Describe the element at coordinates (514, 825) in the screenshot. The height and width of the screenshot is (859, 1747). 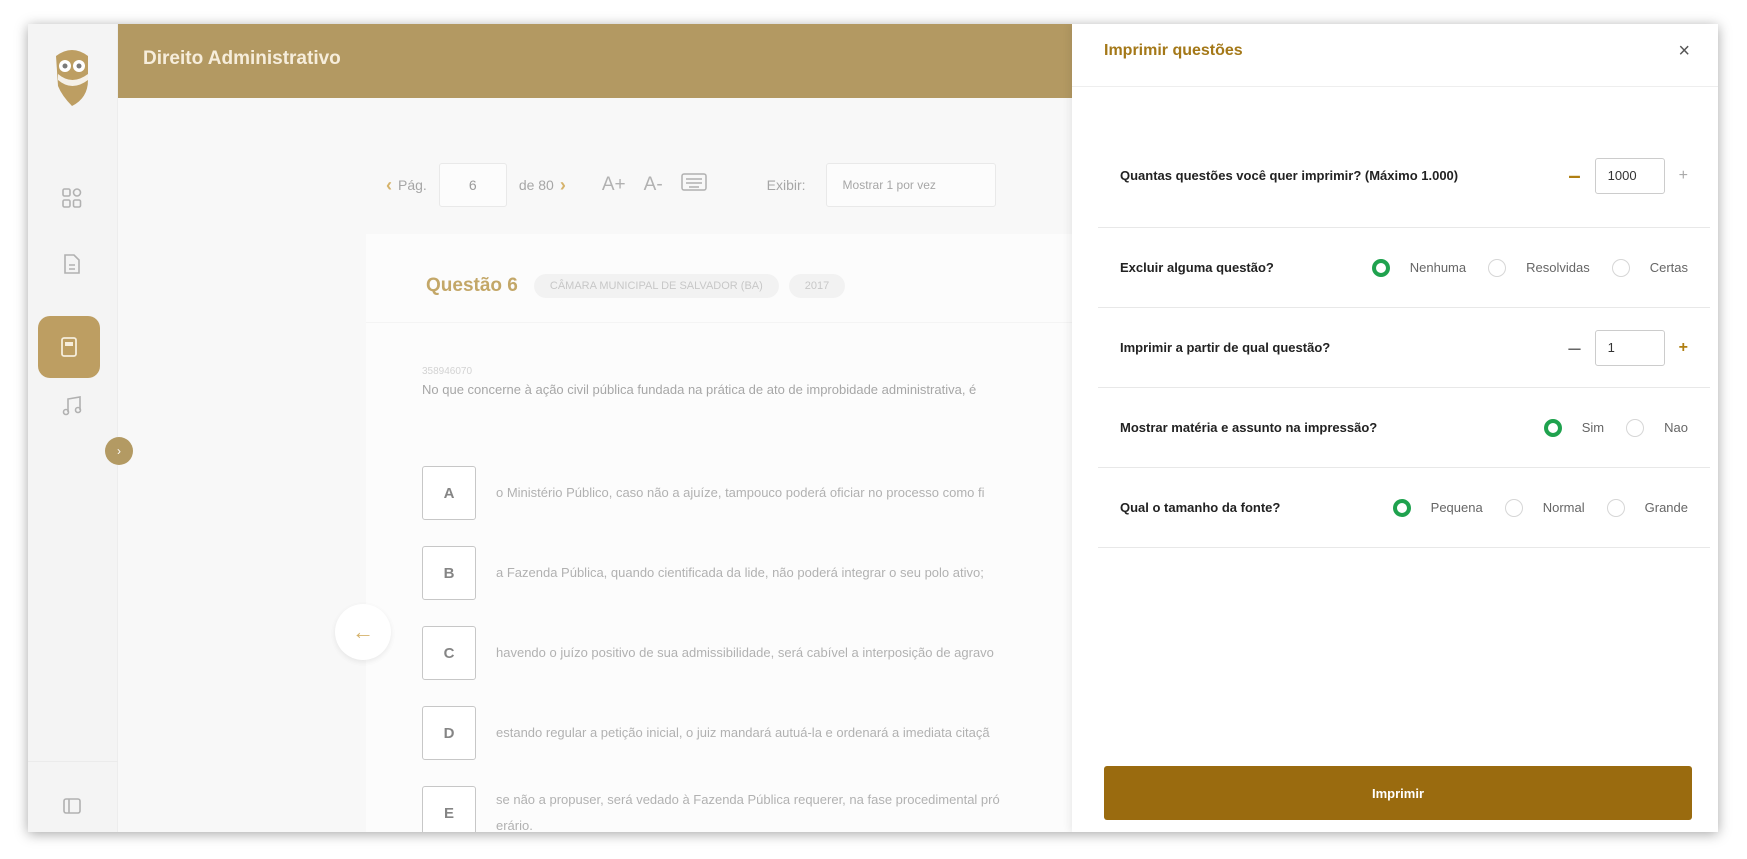
I see `alternative-text-line: erário.` at that location.